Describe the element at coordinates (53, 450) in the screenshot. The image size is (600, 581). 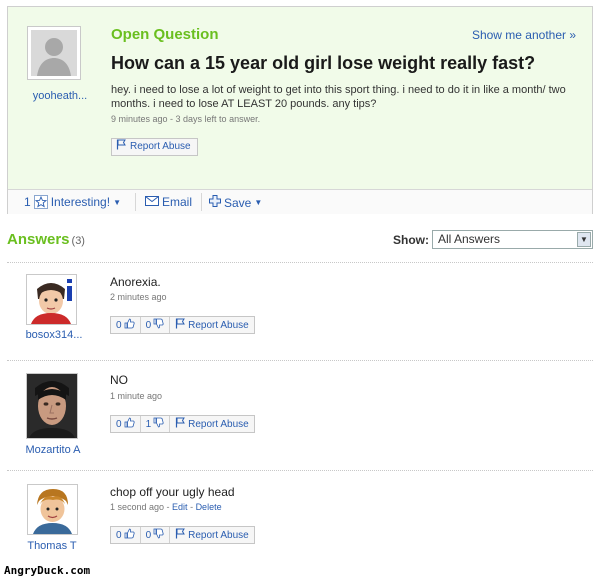
I see `answerer-name: Mozartito A` at that location.